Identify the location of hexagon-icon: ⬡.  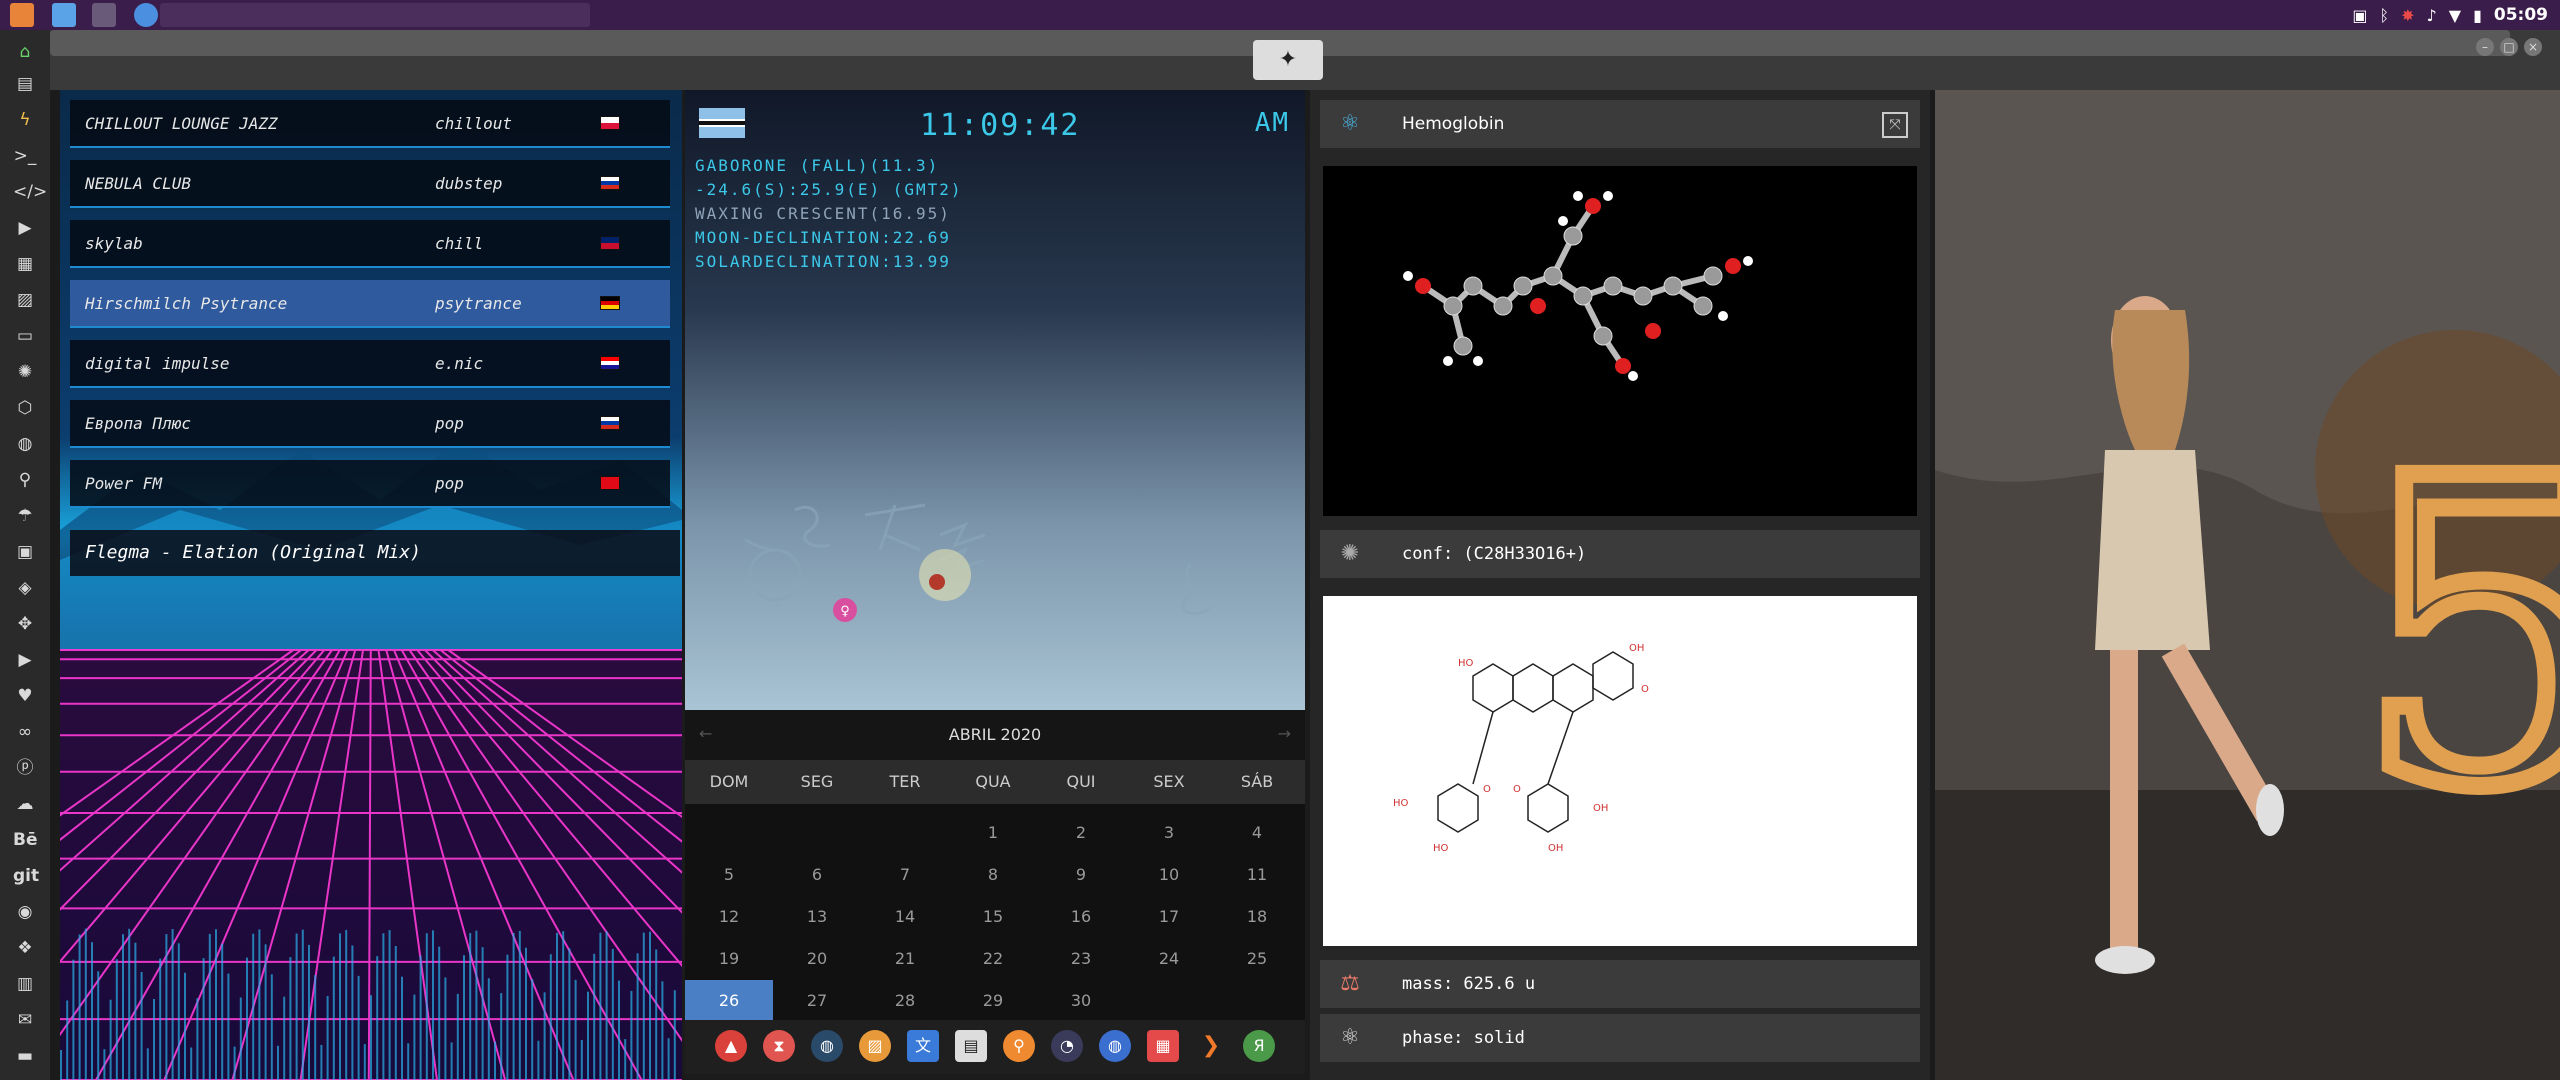
(25, 408).